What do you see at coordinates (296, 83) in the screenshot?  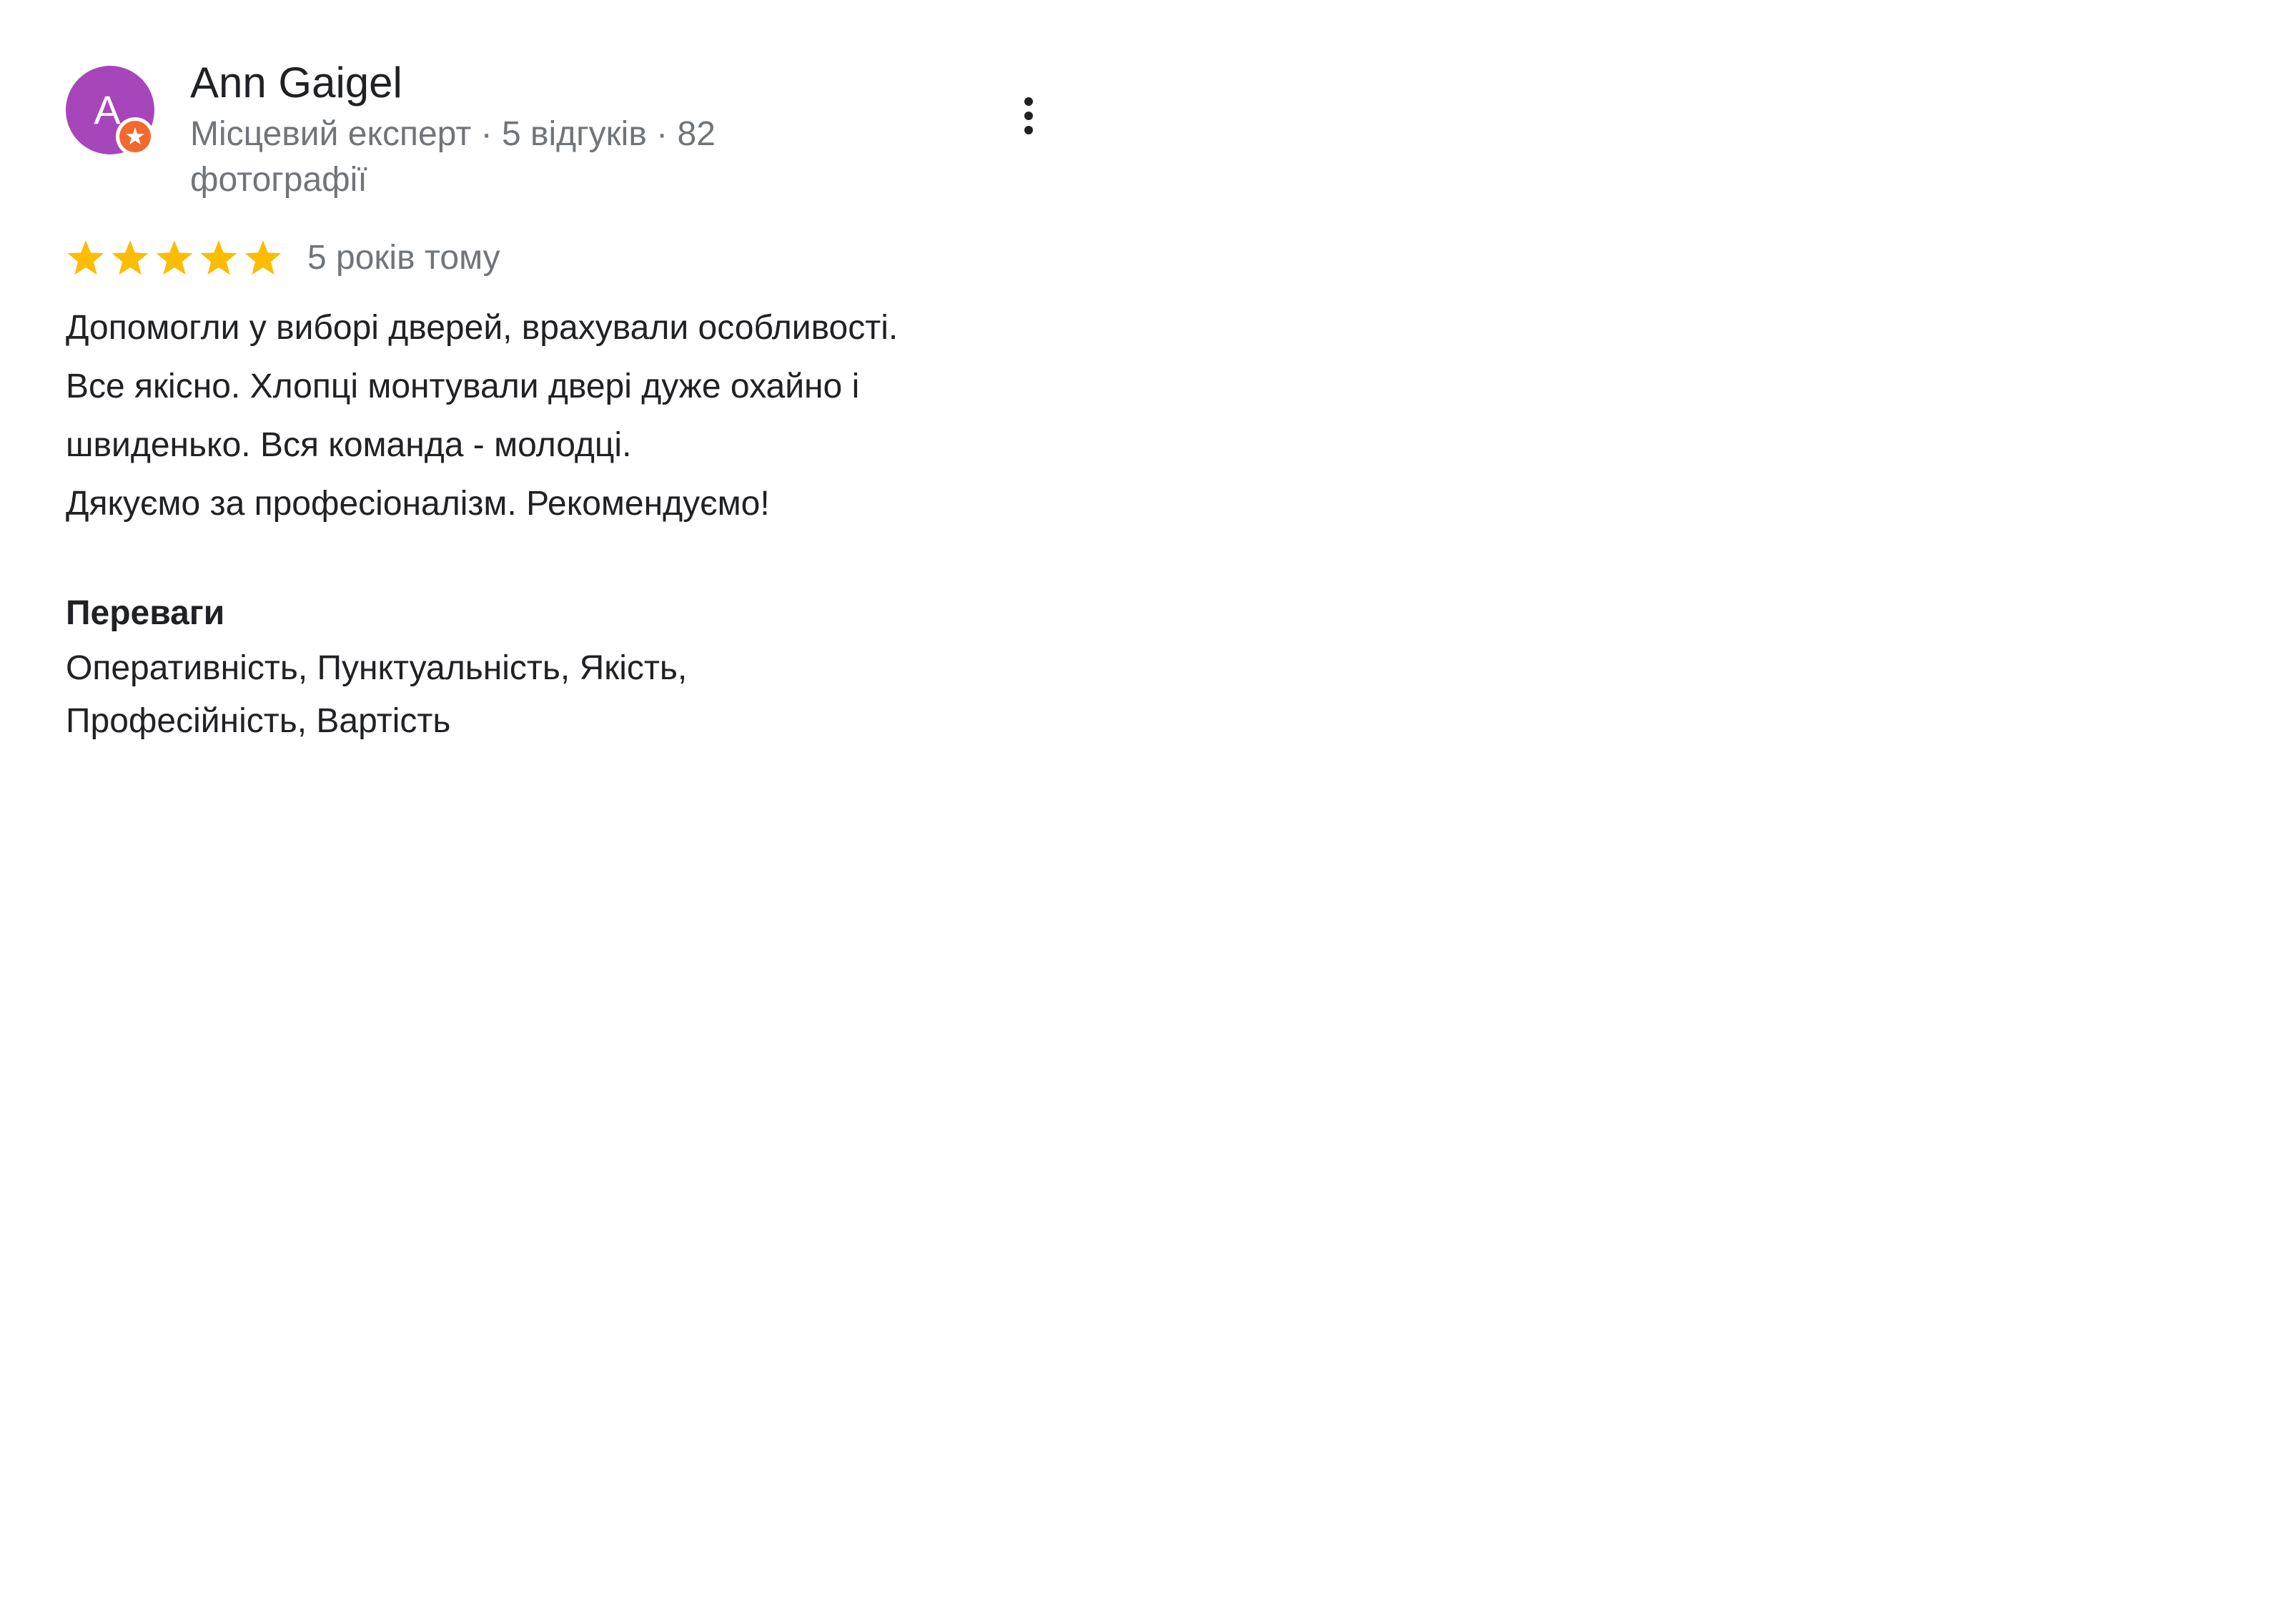 I see `reviewer-name: Ann Gaigel` at bounding box center [296, 83].